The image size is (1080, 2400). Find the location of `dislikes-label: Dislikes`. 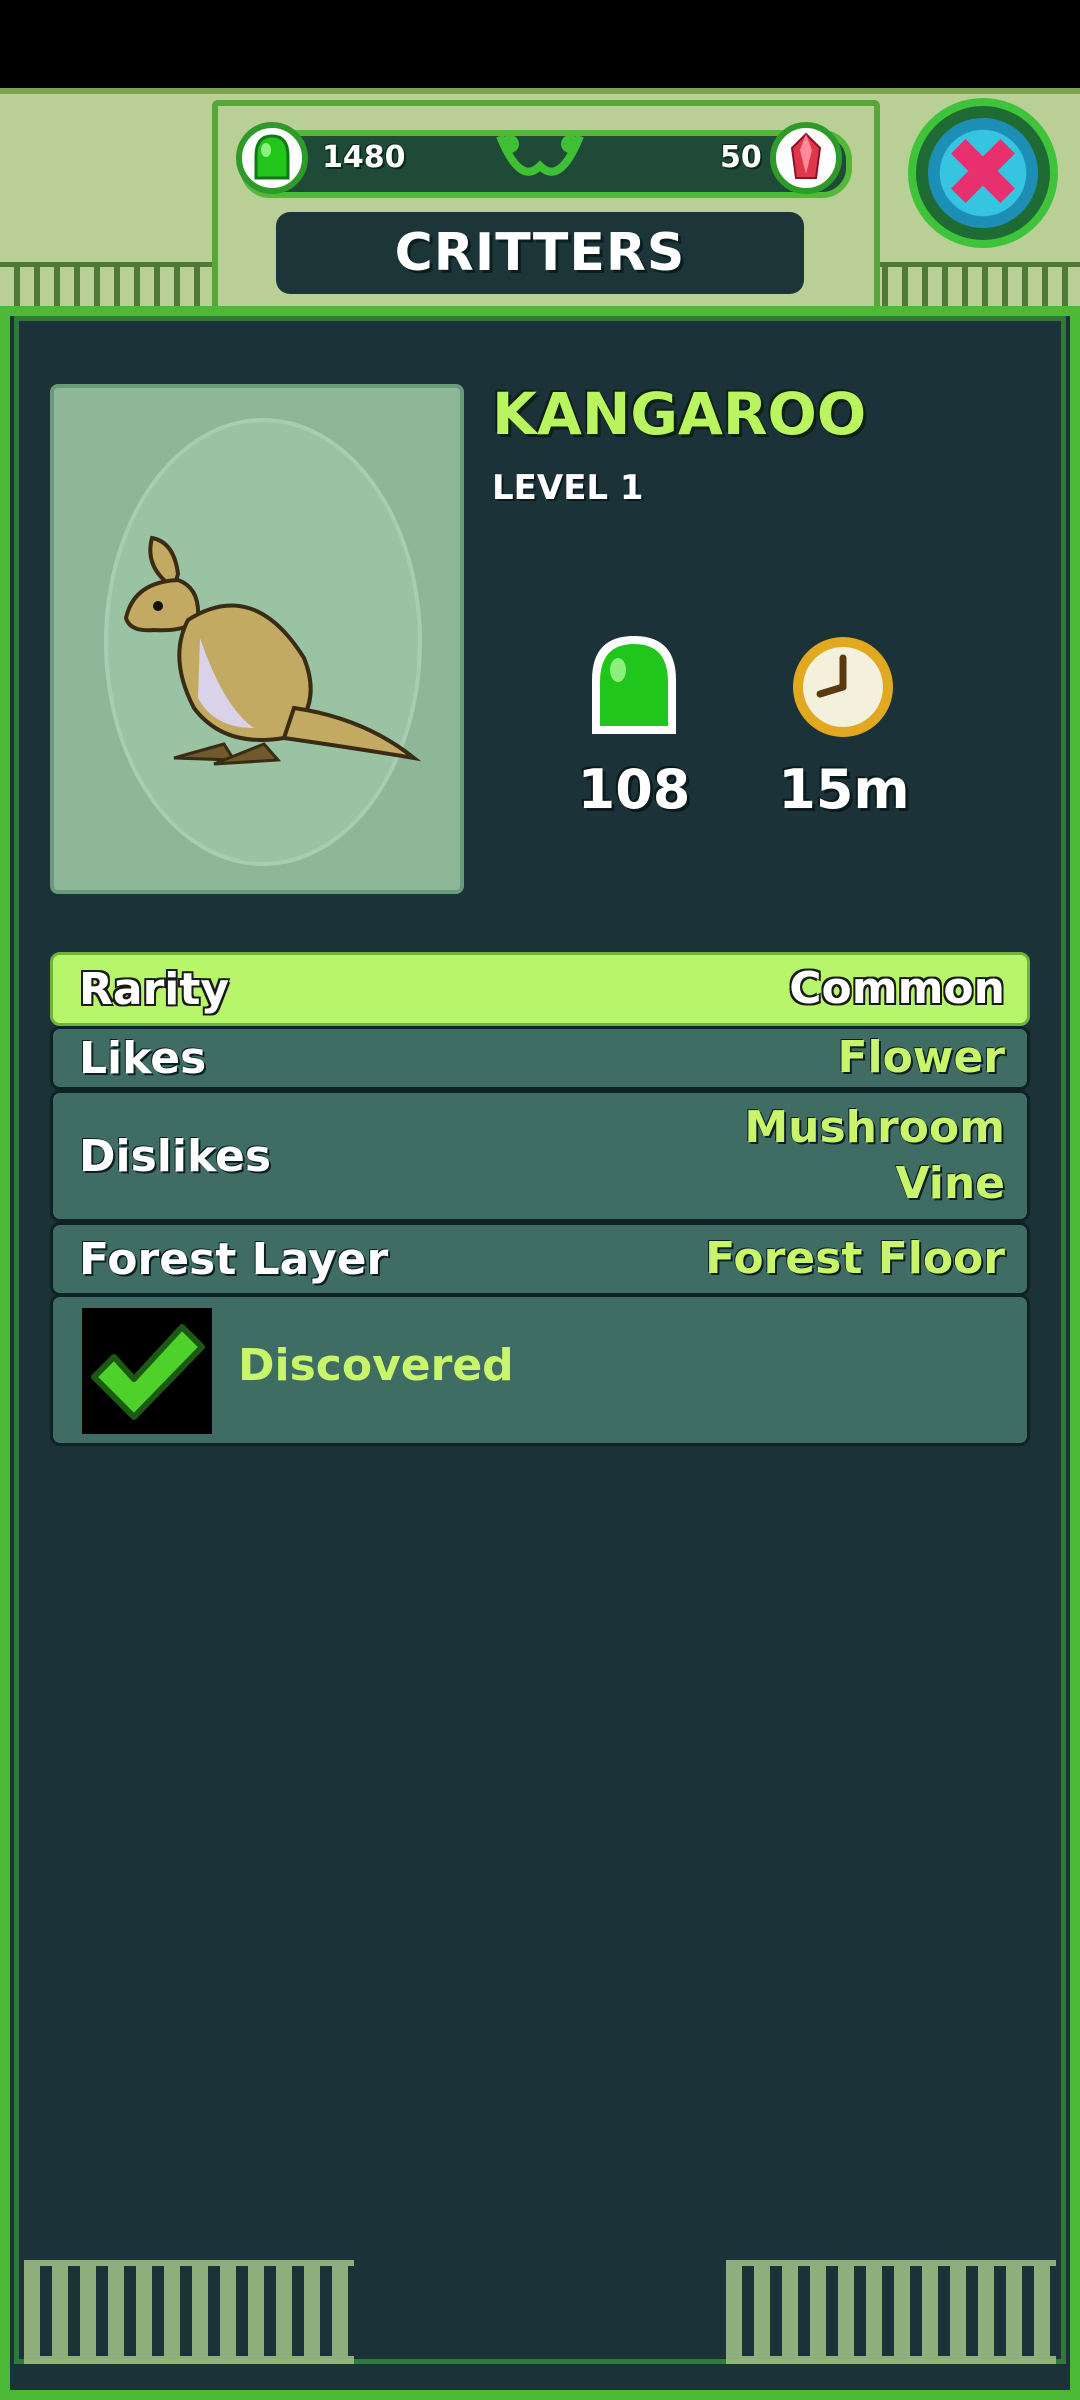

dislikes-label: Dislikes is located at coordinates (175, 1156).